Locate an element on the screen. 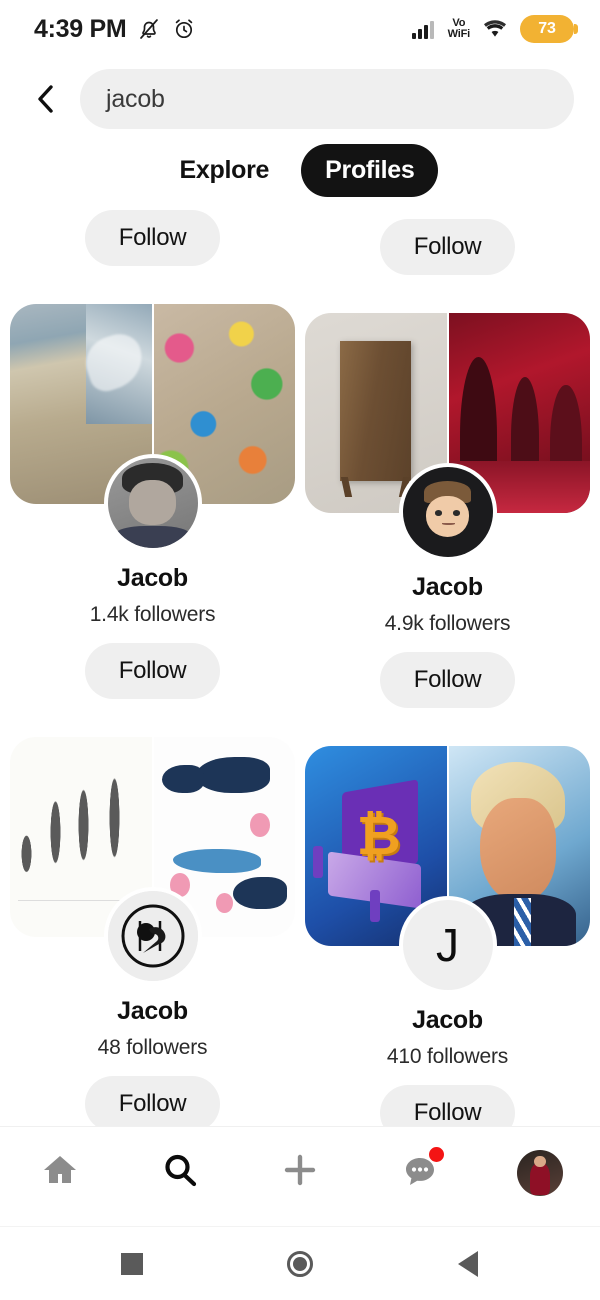 The width and height of the screenshot is (600, 1300). battery-indicator: 73 is located at coordinates (549, 29).